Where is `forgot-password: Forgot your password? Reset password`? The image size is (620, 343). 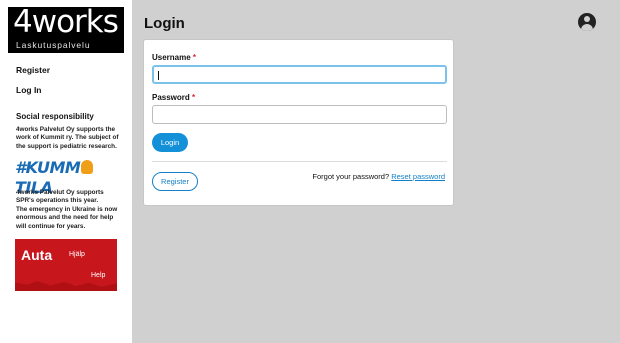
forgot-password: Forgot your password? Reset password is located at coordinates (378, 176).